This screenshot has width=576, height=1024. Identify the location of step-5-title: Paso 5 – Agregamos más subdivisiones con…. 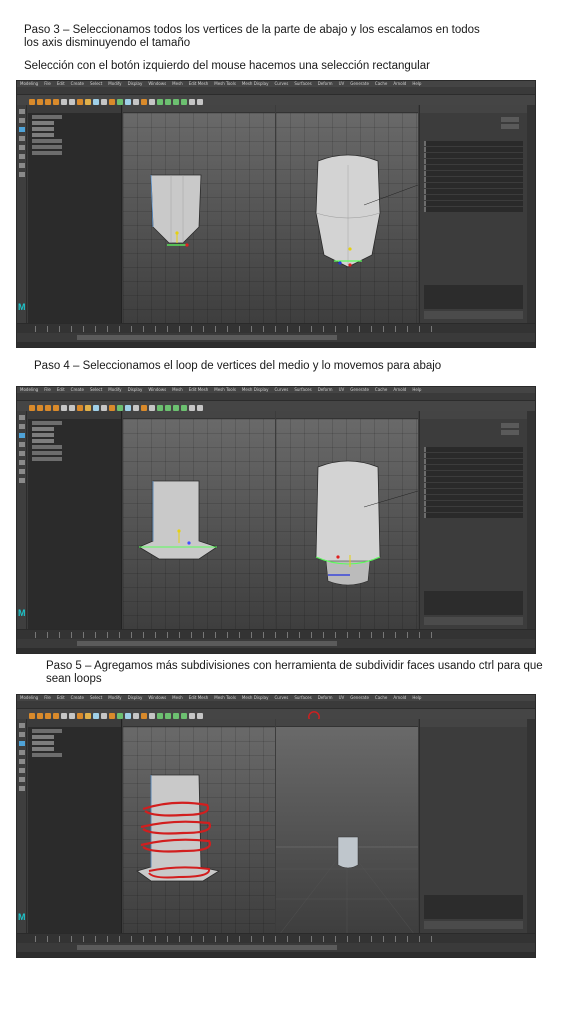
(294, 672).